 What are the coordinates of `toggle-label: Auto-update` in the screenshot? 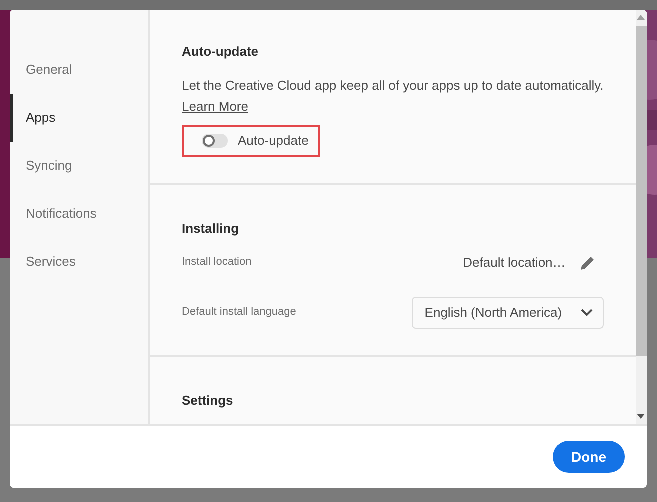 It's located at (273, 141).